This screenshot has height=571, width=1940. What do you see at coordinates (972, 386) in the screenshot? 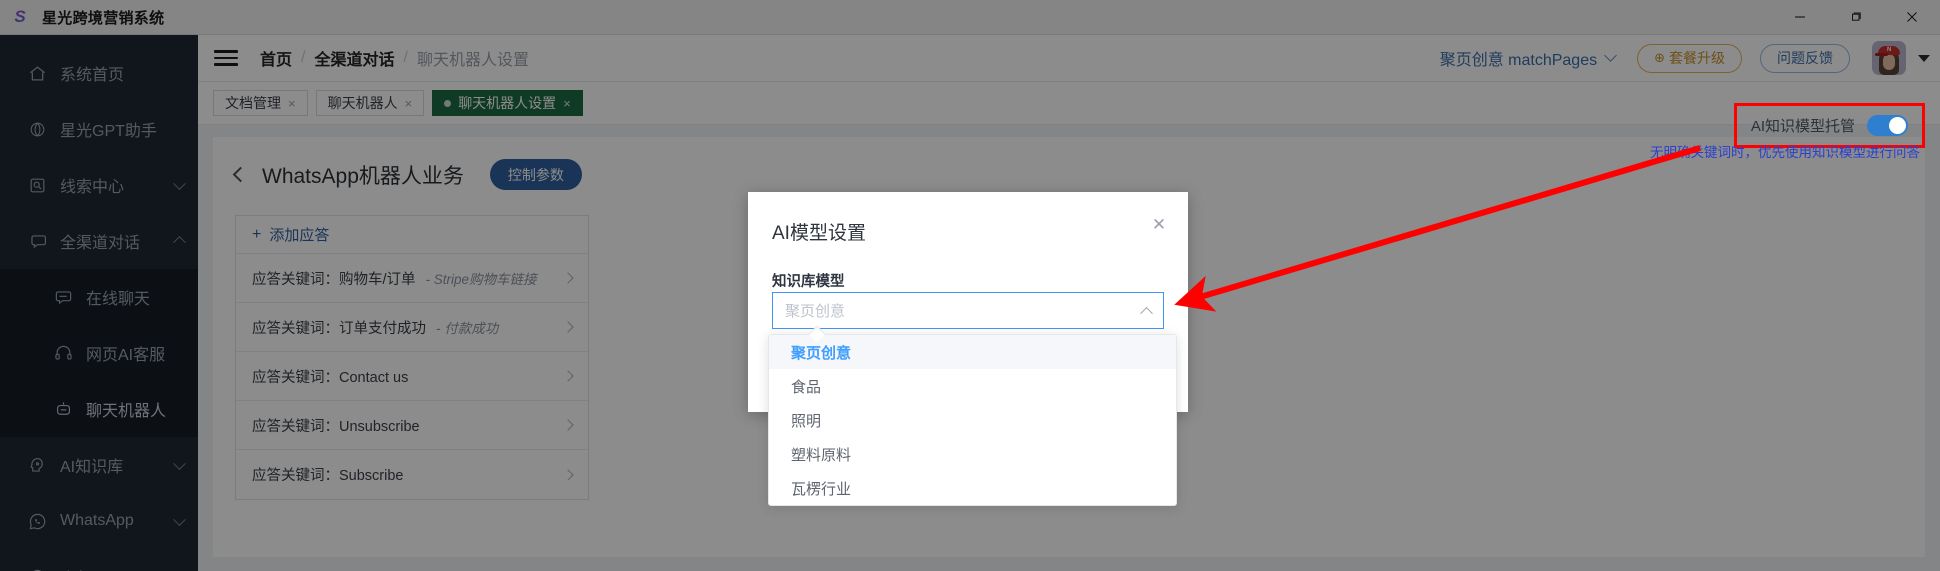
I see `dropdown-option: 食品` at bounding box center [972, 386].